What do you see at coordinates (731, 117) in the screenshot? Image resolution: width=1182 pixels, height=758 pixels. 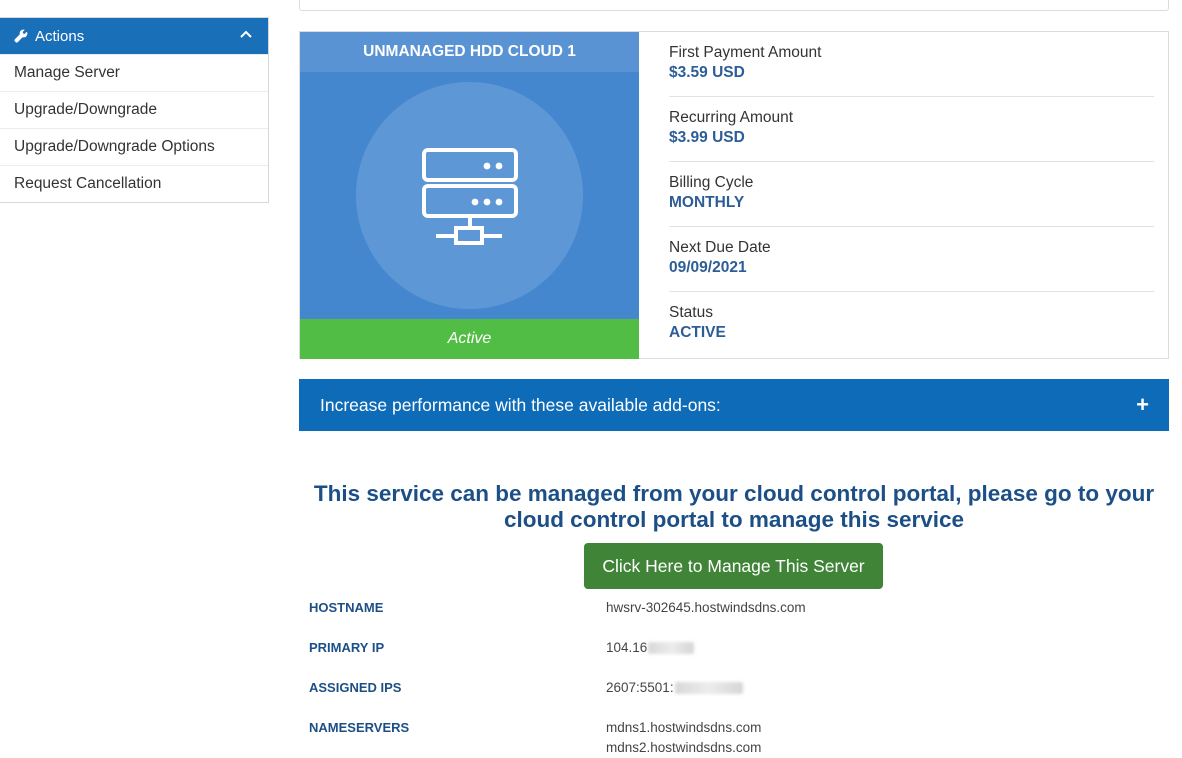 I see `info-label: Recurring Amount` at bounding box center [731, 117].